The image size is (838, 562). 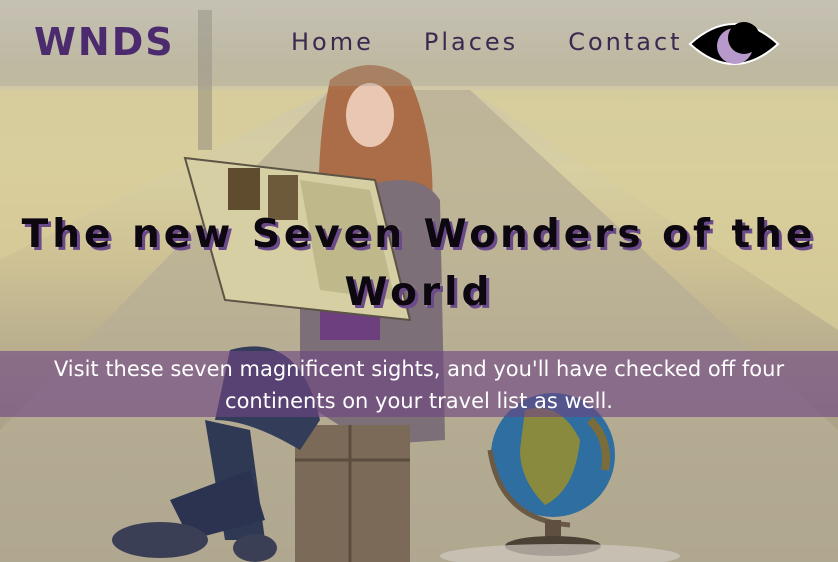 I want to click on nav-link-contact: Contact, so click(x=625, y=42).